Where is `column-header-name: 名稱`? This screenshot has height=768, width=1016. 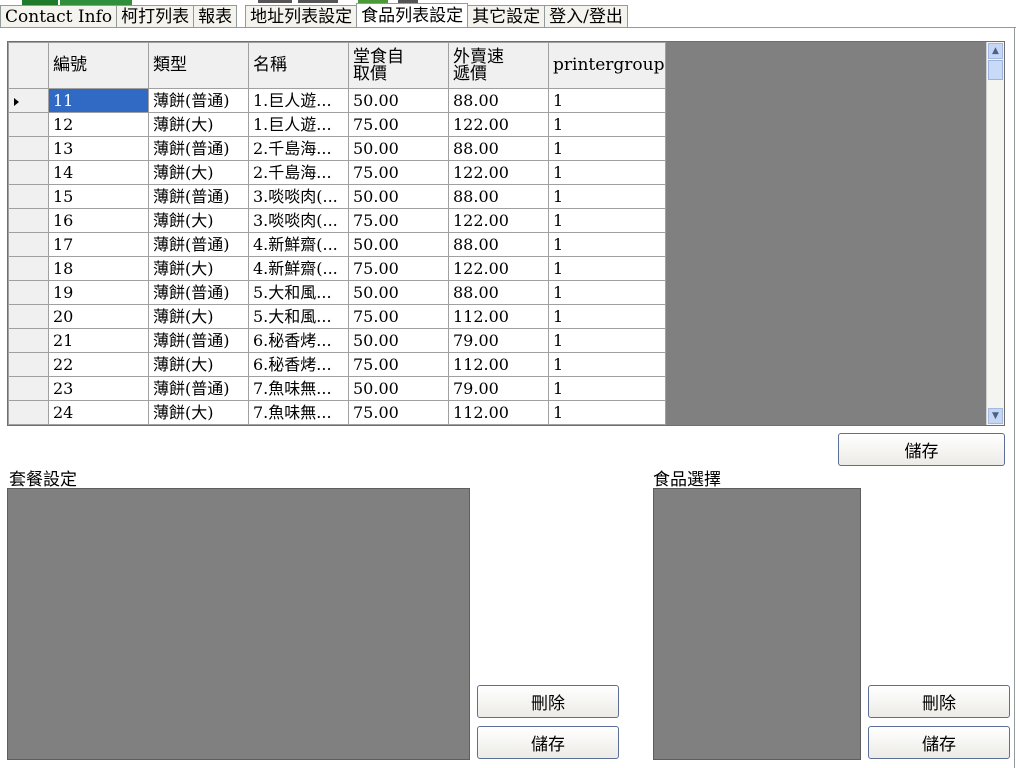 column-header-name: 名稱 is located at coordinates (298, 65).